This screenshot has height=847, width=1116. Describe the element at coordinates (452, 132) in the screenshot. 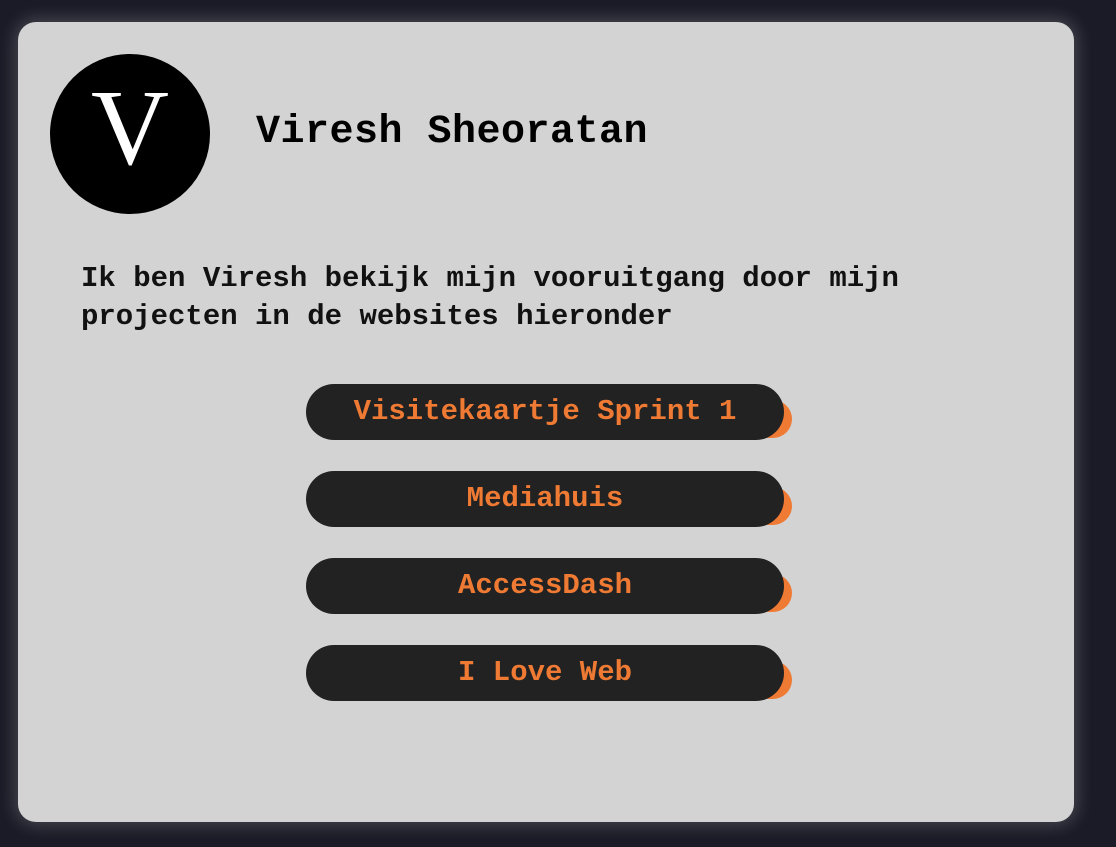

I see `profile-name: Viresh Sheoratan` at that location.